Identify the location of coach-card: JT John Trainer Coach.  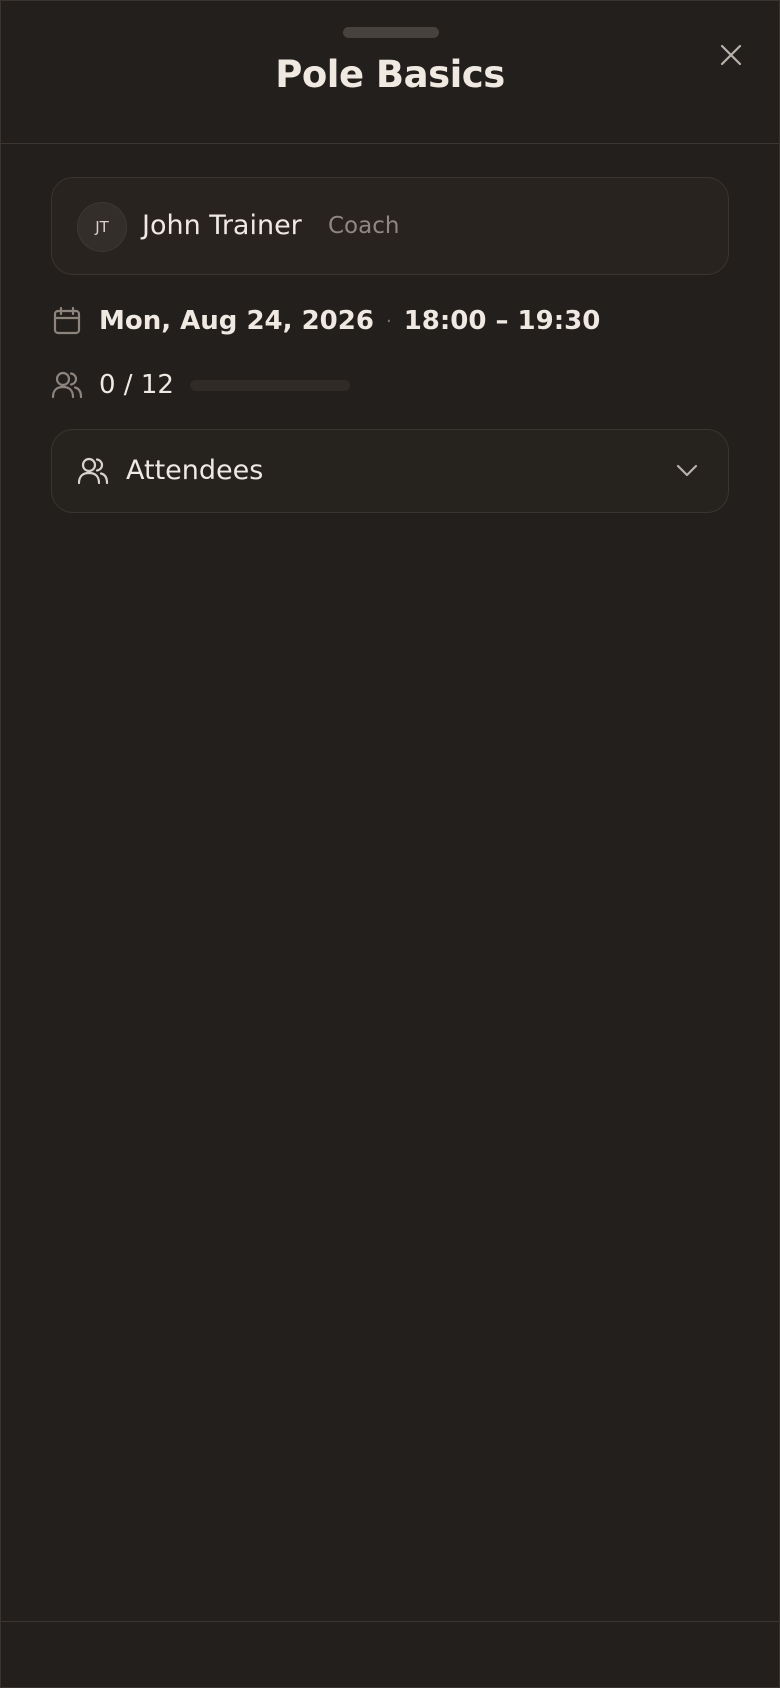
(390, 226).